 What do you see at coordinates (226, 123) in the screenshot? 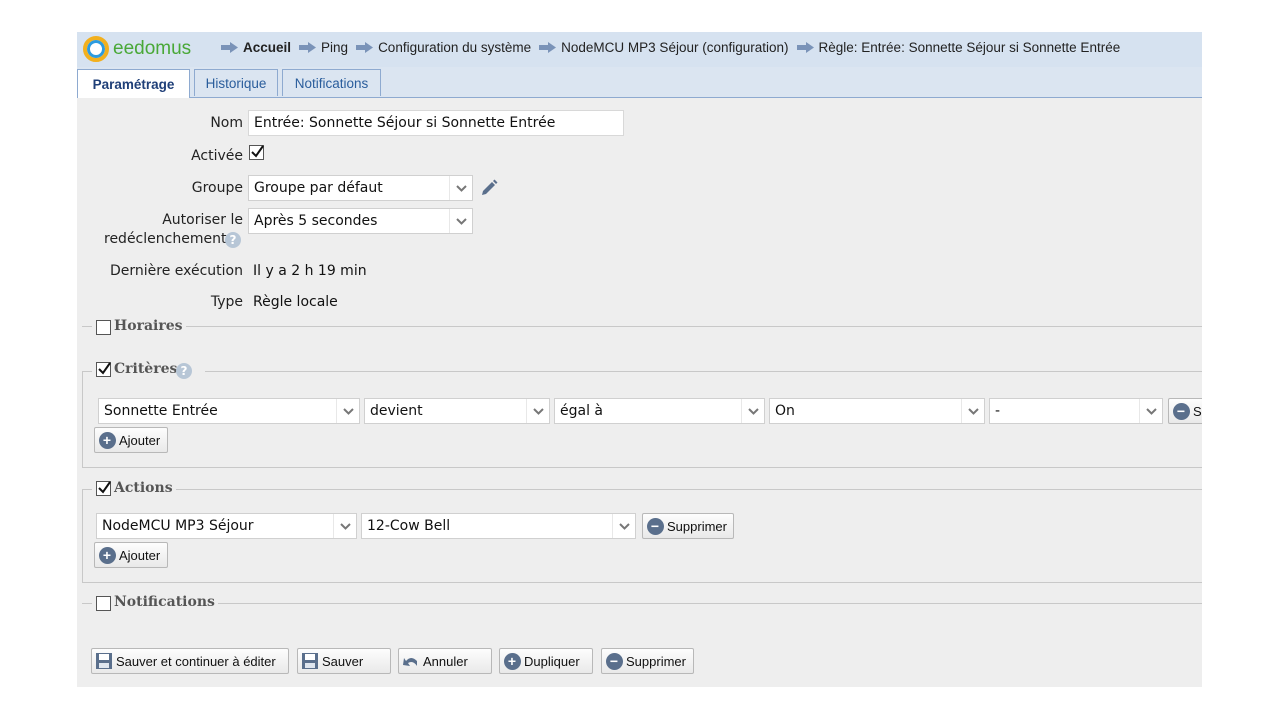
I see `nom-label: Nom` at bounding box center [226, 123].